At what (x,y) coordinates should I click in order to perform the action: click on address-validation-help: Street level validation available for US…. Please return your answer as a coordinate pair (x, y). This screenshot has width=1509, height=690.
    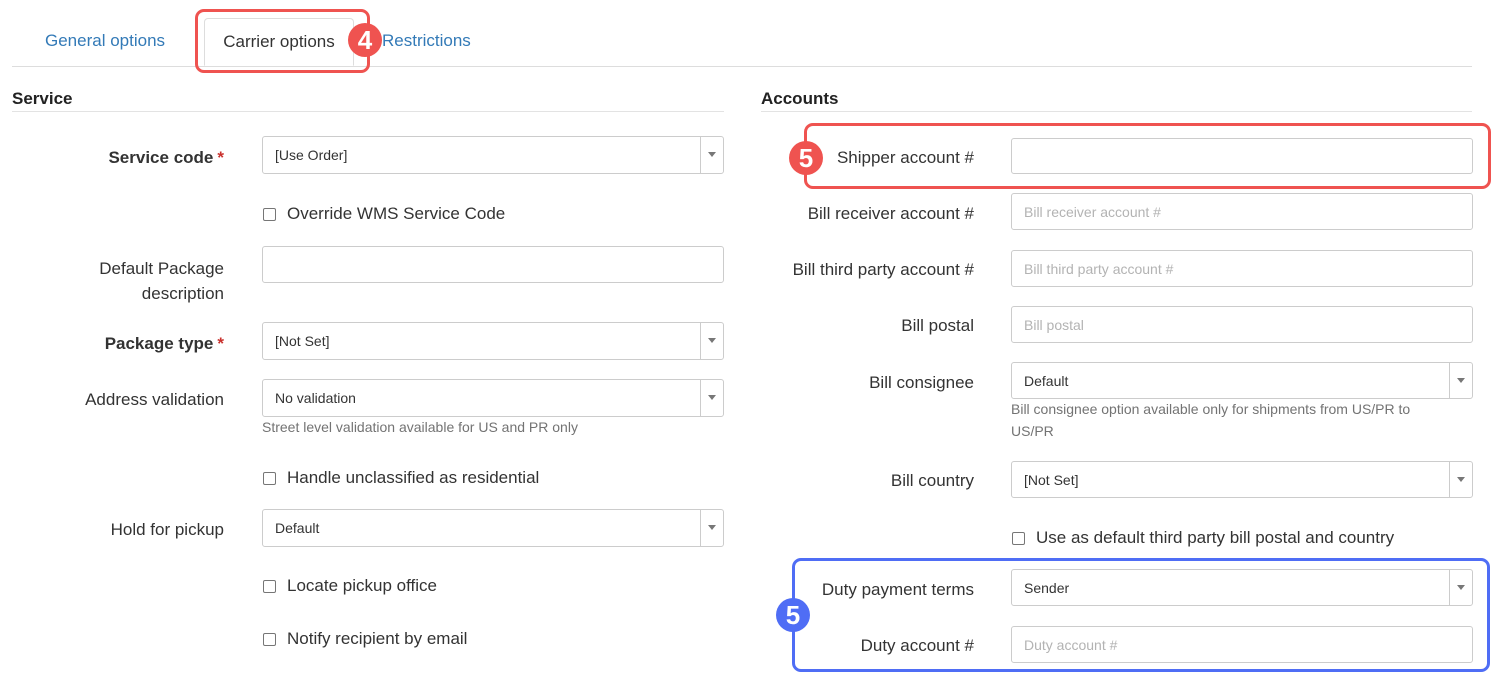
    Looking at the image, I should click on (420, 427).